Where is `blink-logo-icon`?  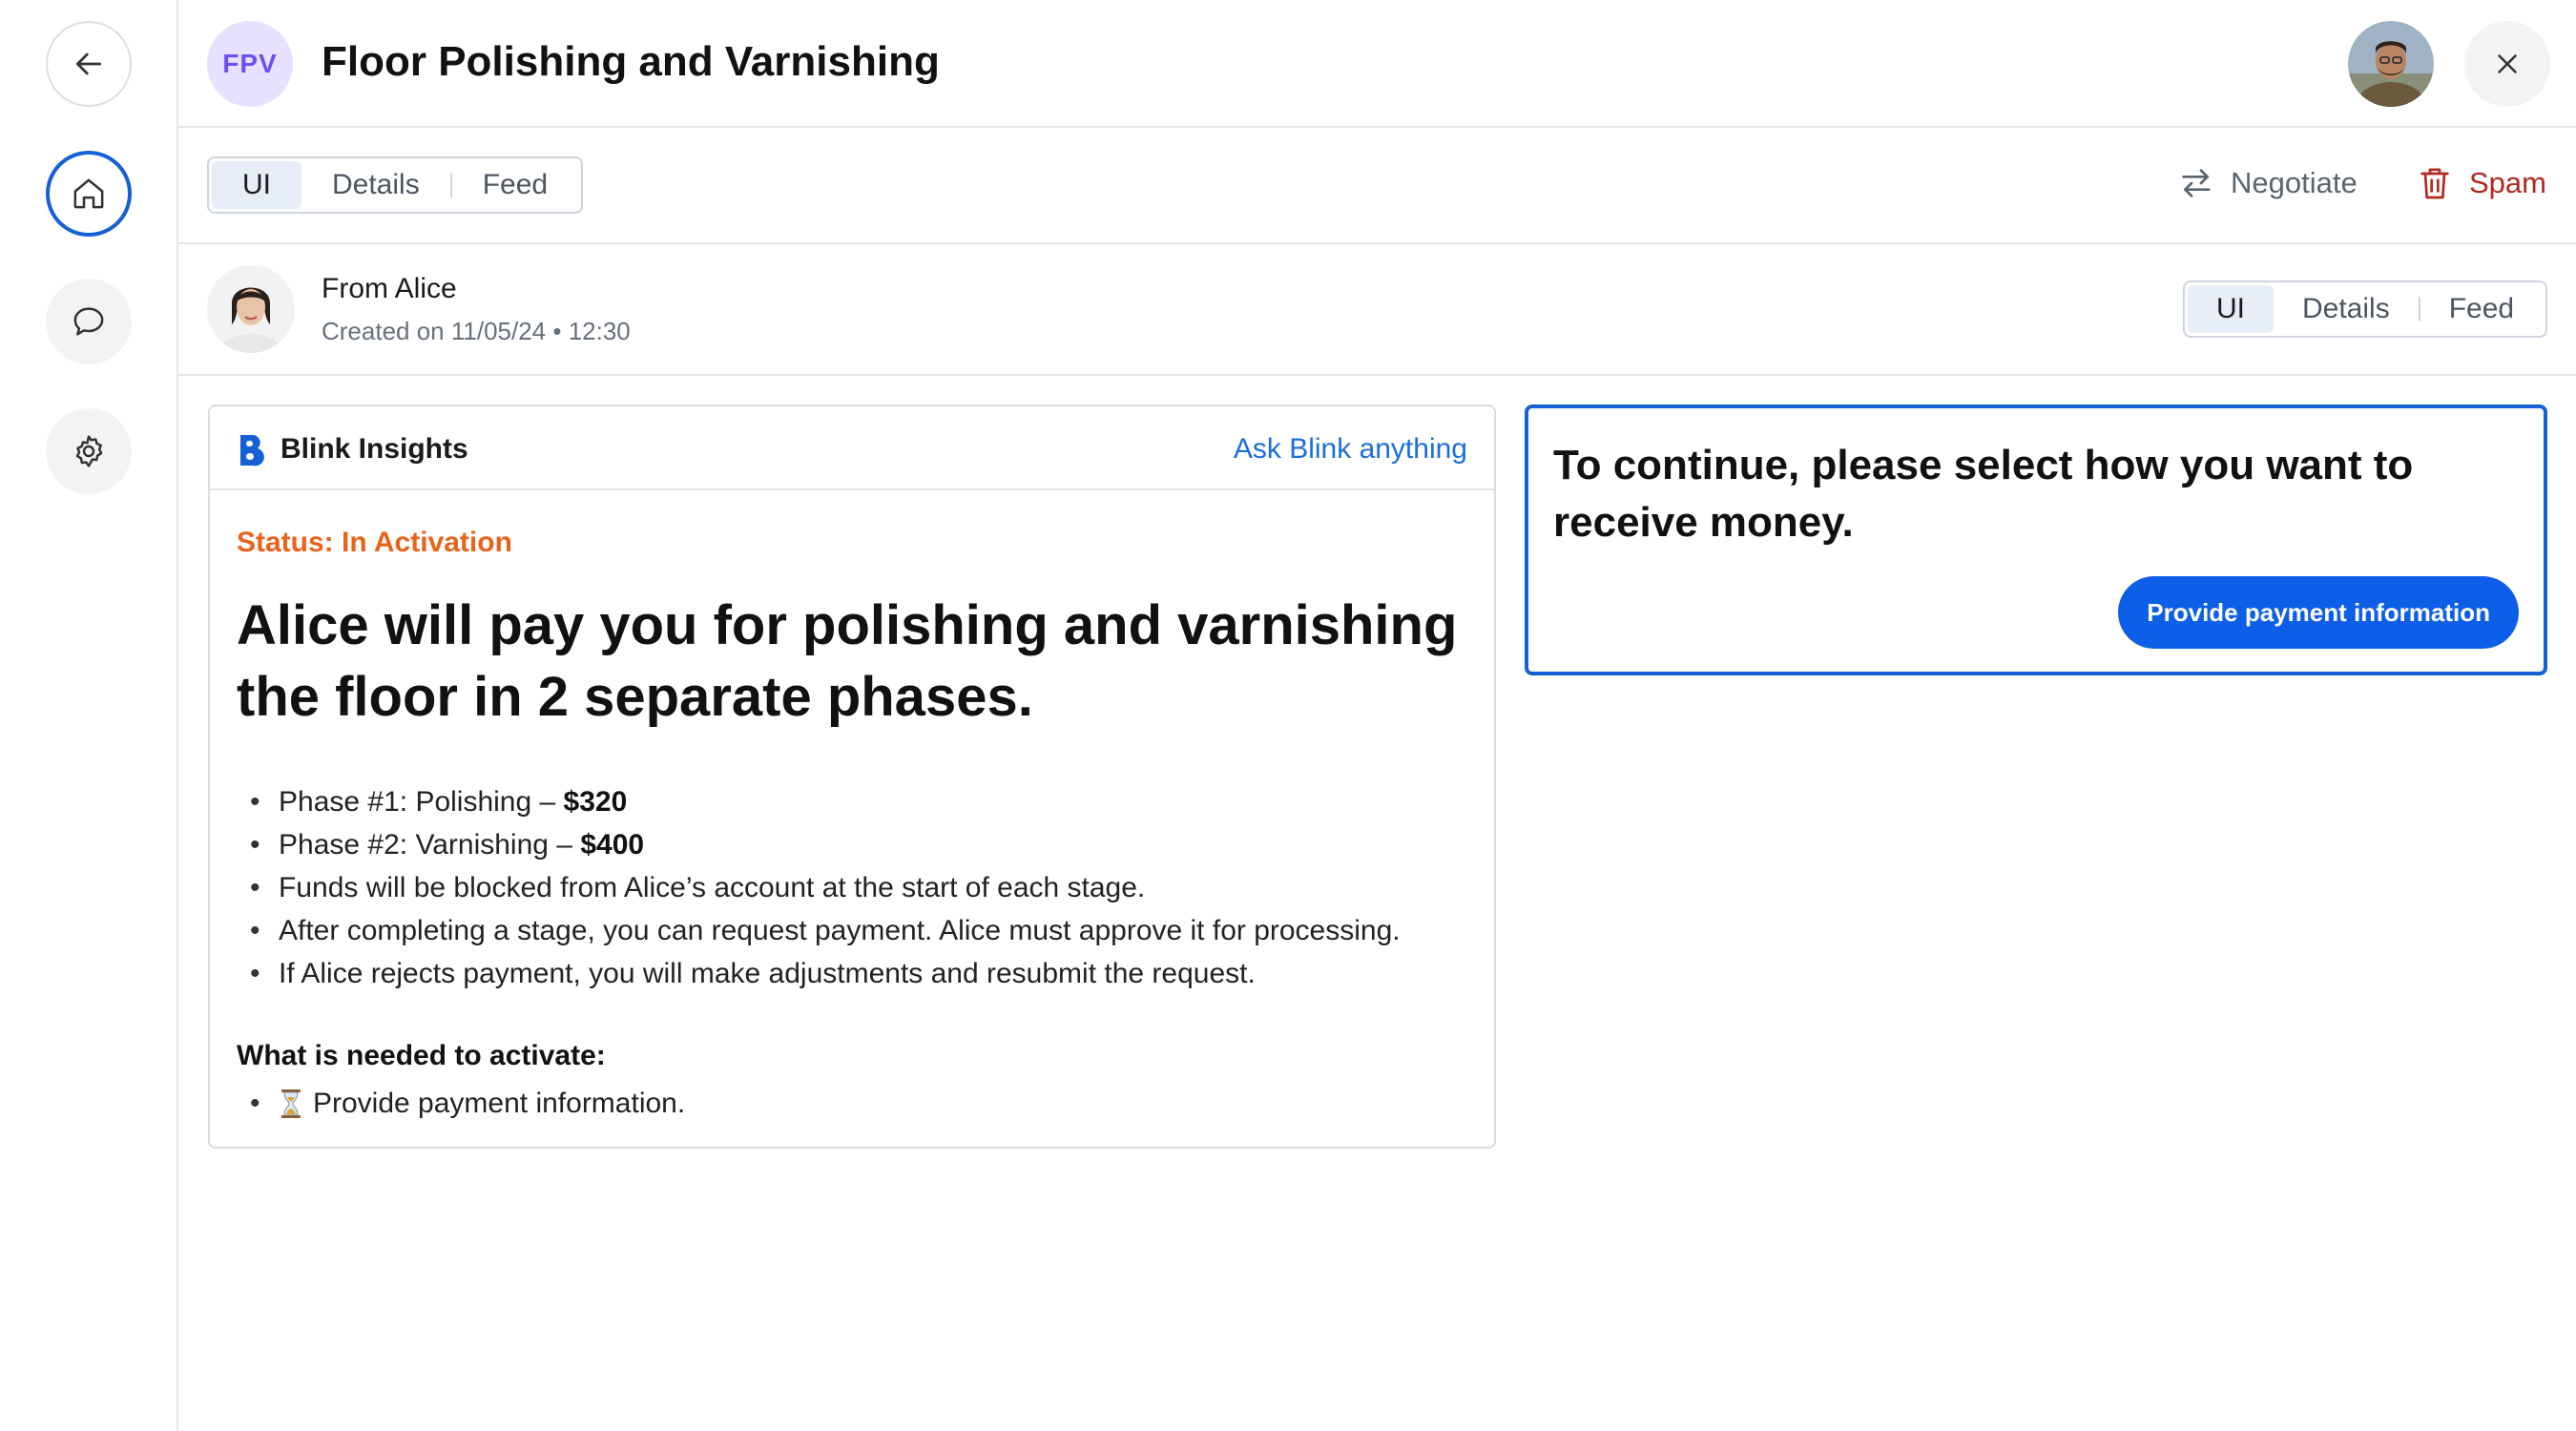 blink-logo-icon is located at coordinates (252, 451).